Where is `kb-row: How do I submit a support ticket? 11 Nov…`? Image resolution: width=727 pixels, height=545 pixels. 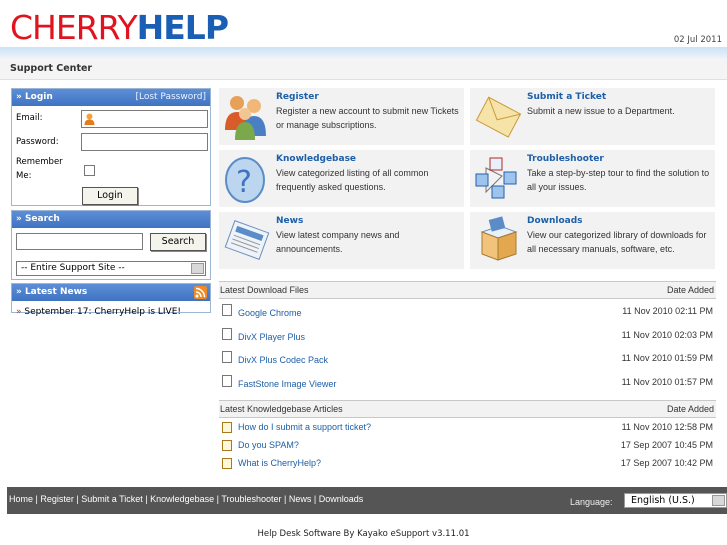 kb-row: How do I submit a support ticket? 11 Nov… is located at coordinates (467, 427).